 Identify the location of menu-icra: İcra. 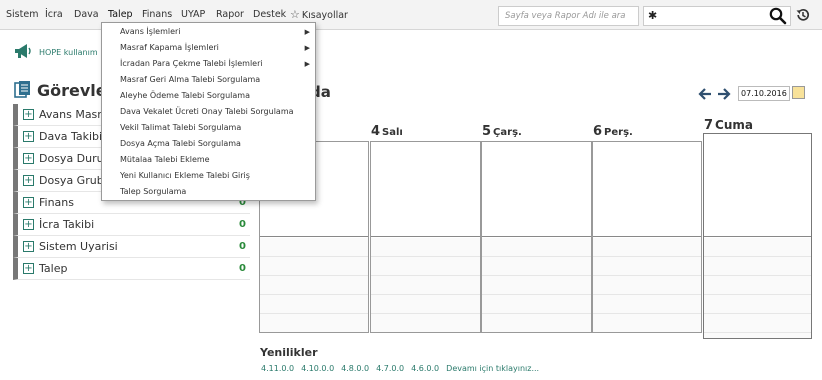
(54, 14).